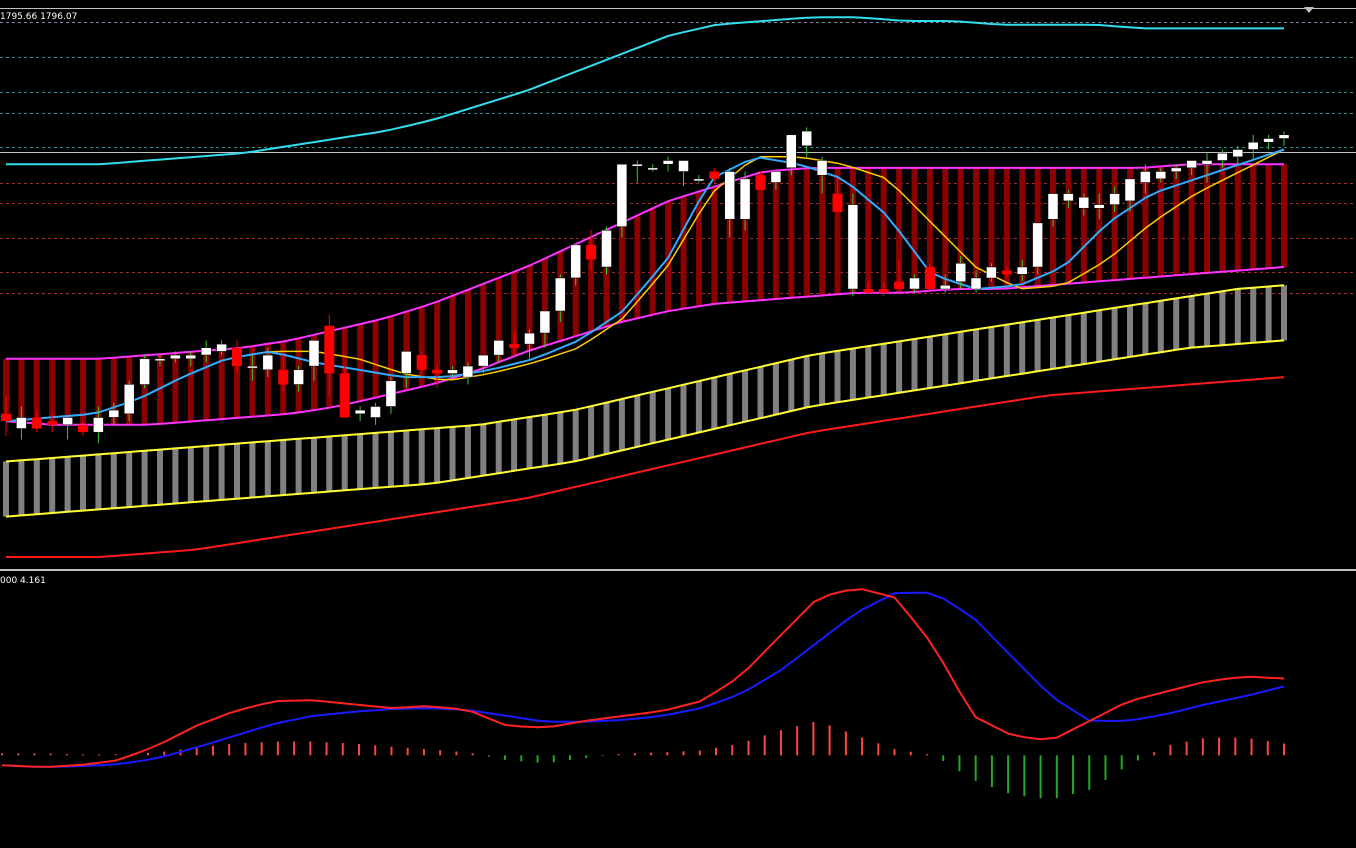 The width and height of the screenshot is (1356, 848). What do you see at coordinates (1309, 10) in the screenshot?
I see `chart-shift-arrow-icon` at bounding box center [1309, 10].